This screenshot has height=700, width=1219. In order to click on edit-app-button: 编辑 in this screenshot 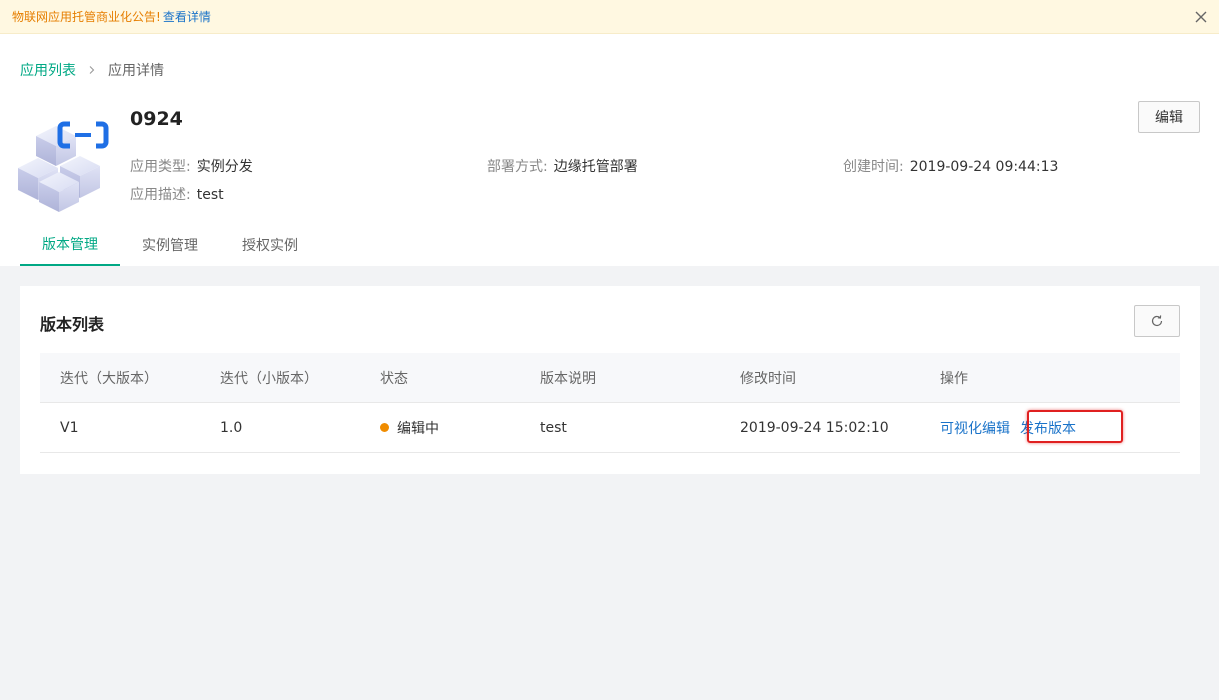, I will do `click(1169, 117)`.